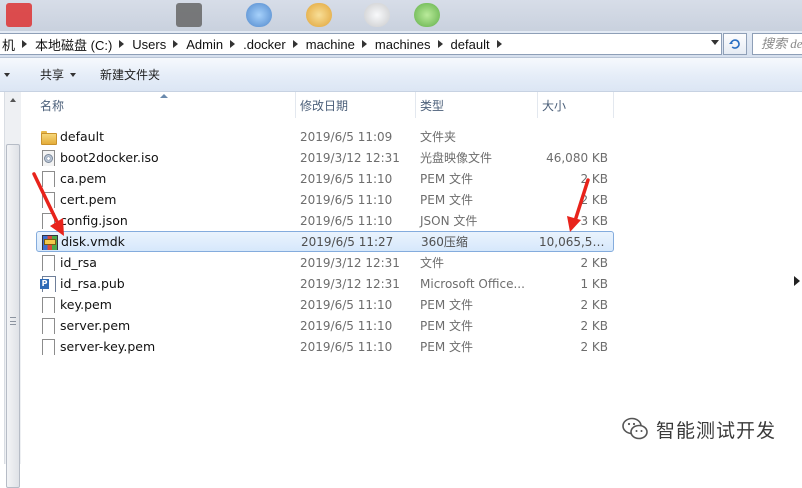 This screenshot has height=488, width=802. Describe the element at coordinates (264, 44) in the screenshot. I see `breadcrumb-item: .docker` at that location.